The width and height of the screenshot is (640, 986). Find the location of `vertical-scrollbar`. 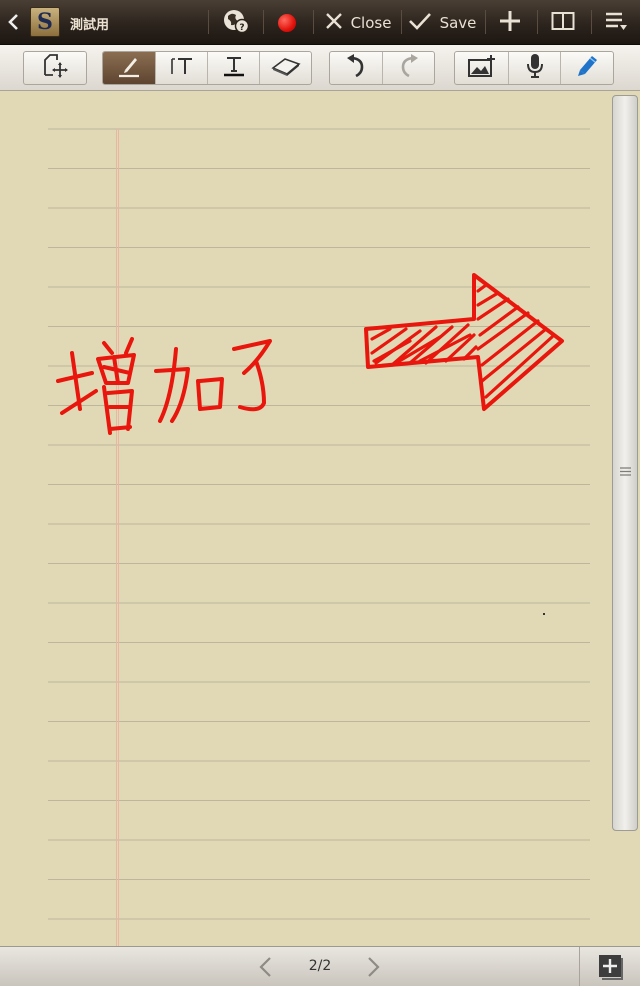

vertical-scrollbar is located at coordinates (625, 463).